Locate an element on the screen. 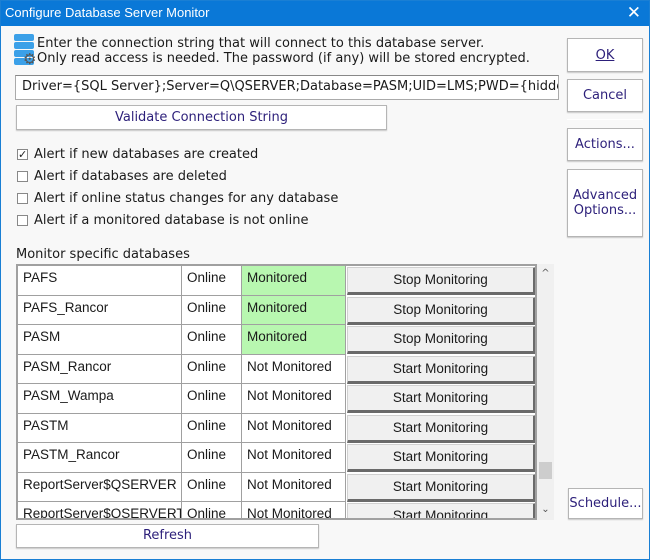 This screenshot has width=650, height=560. ok-label: OK is located at coordinates (605, 55).